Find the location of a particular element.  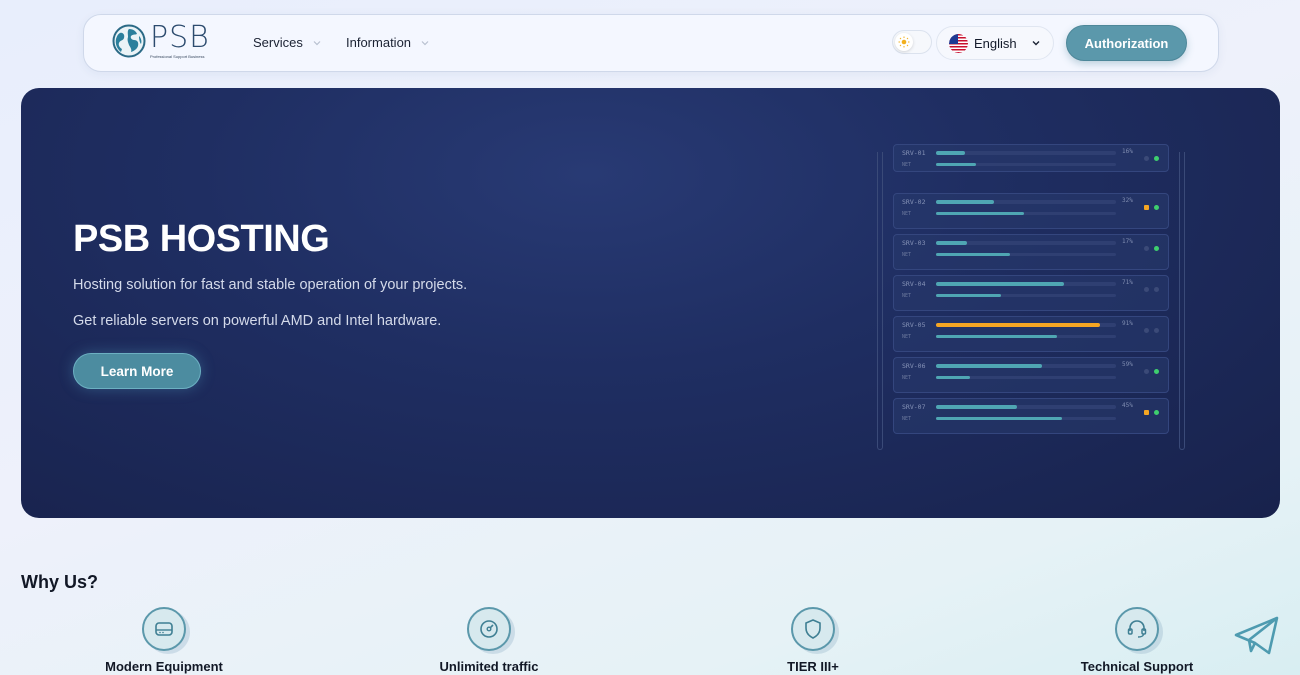

server-load-percent: 32% is located at coordinates (1127, 200).